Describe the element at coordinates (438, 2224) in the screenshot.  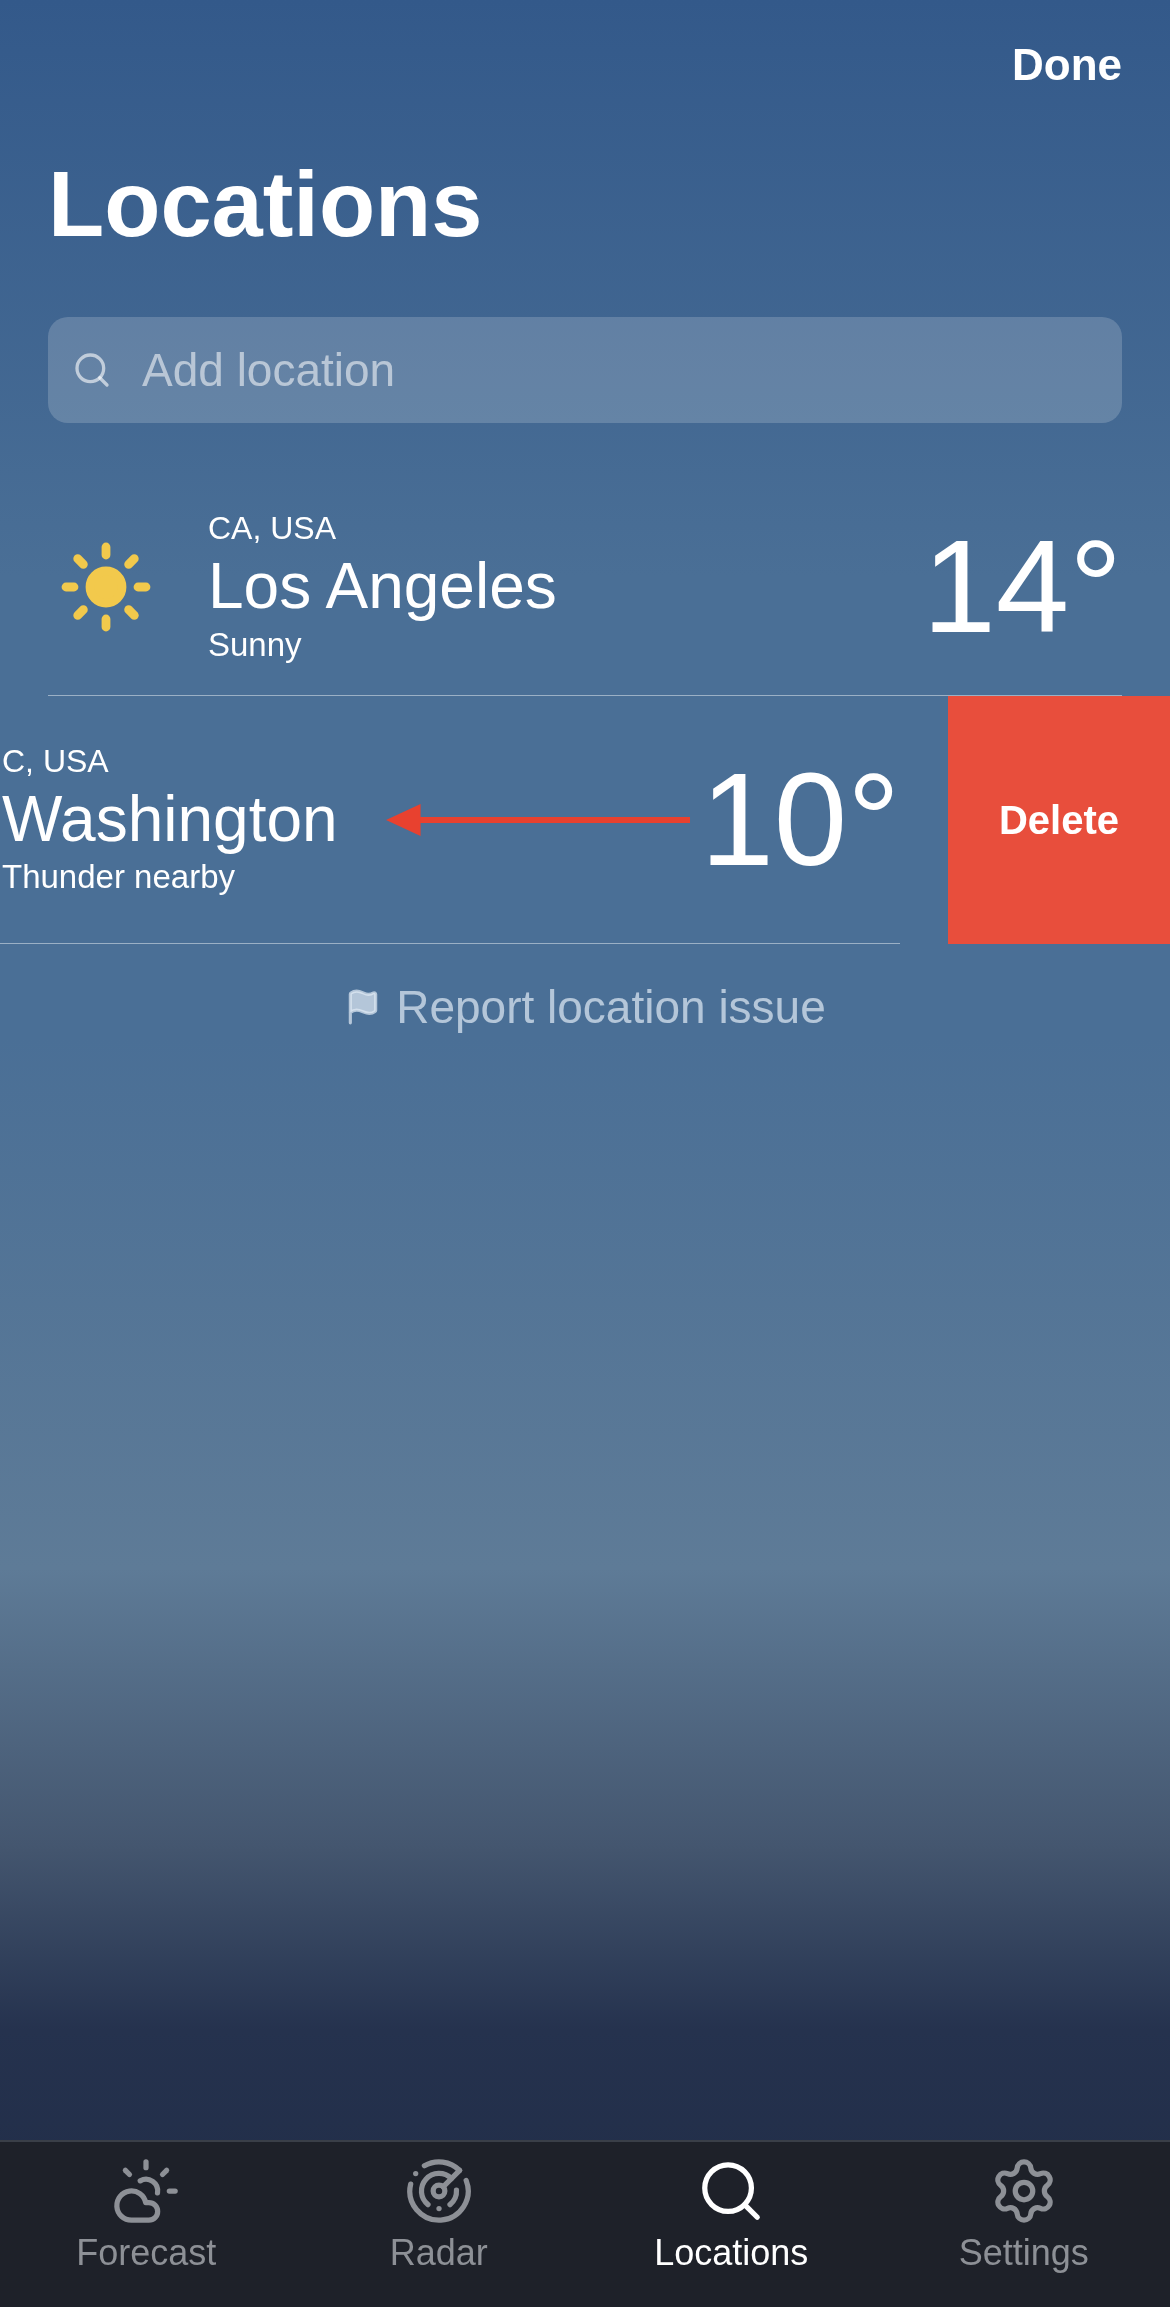
I see `tab: Radar` at that location.